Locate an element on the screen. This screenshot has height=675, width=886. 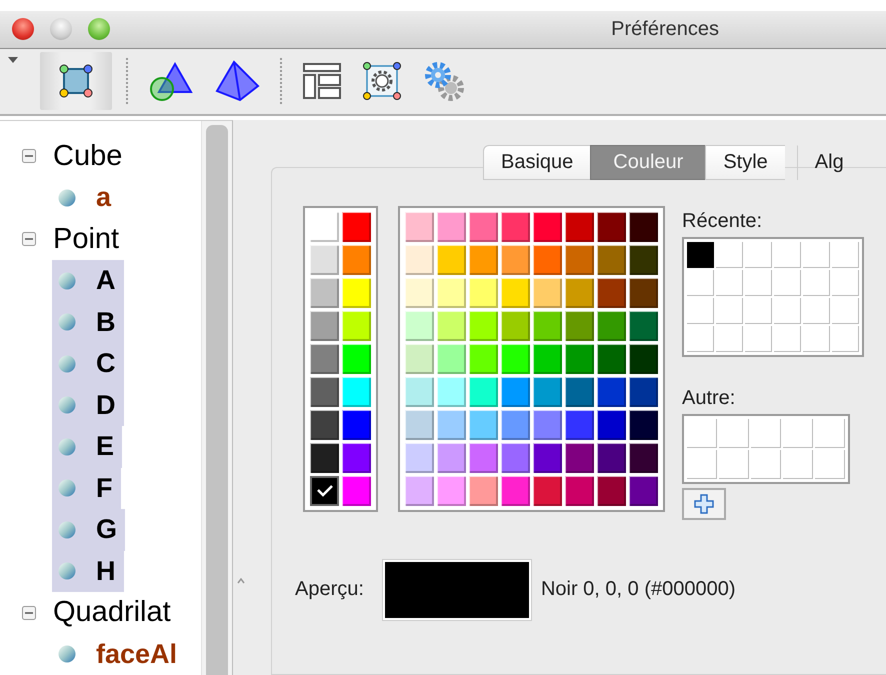
tree-item: E is located at coordinates (87, 447).